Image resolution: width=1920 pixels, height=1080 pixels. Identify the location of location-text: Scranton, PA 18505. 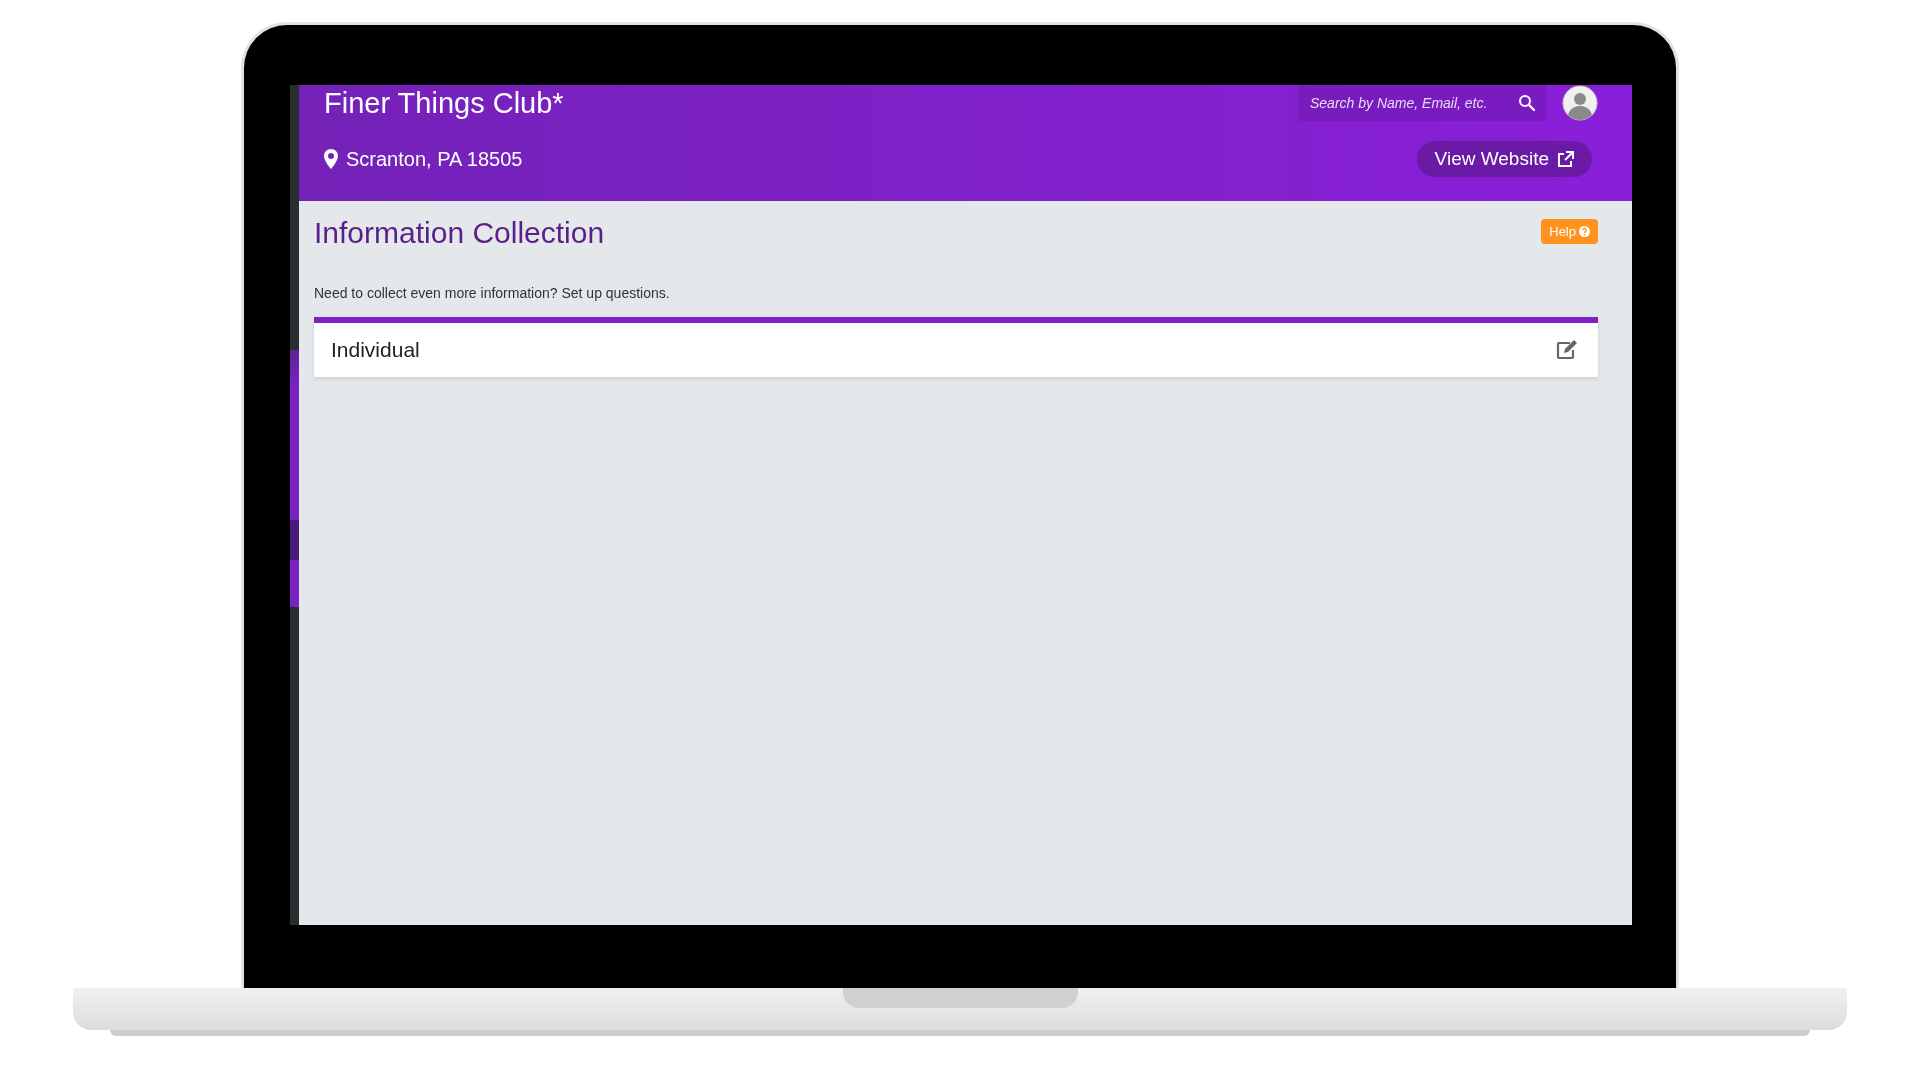
(434, 159).